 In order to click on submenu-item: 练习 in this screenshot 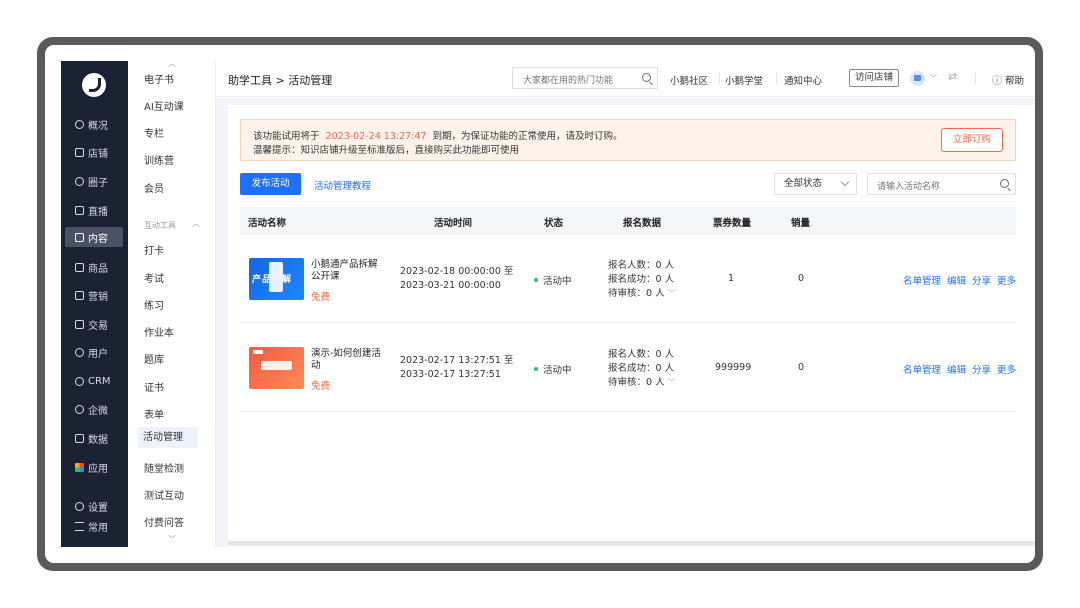, I will do `click(154, 304)`.